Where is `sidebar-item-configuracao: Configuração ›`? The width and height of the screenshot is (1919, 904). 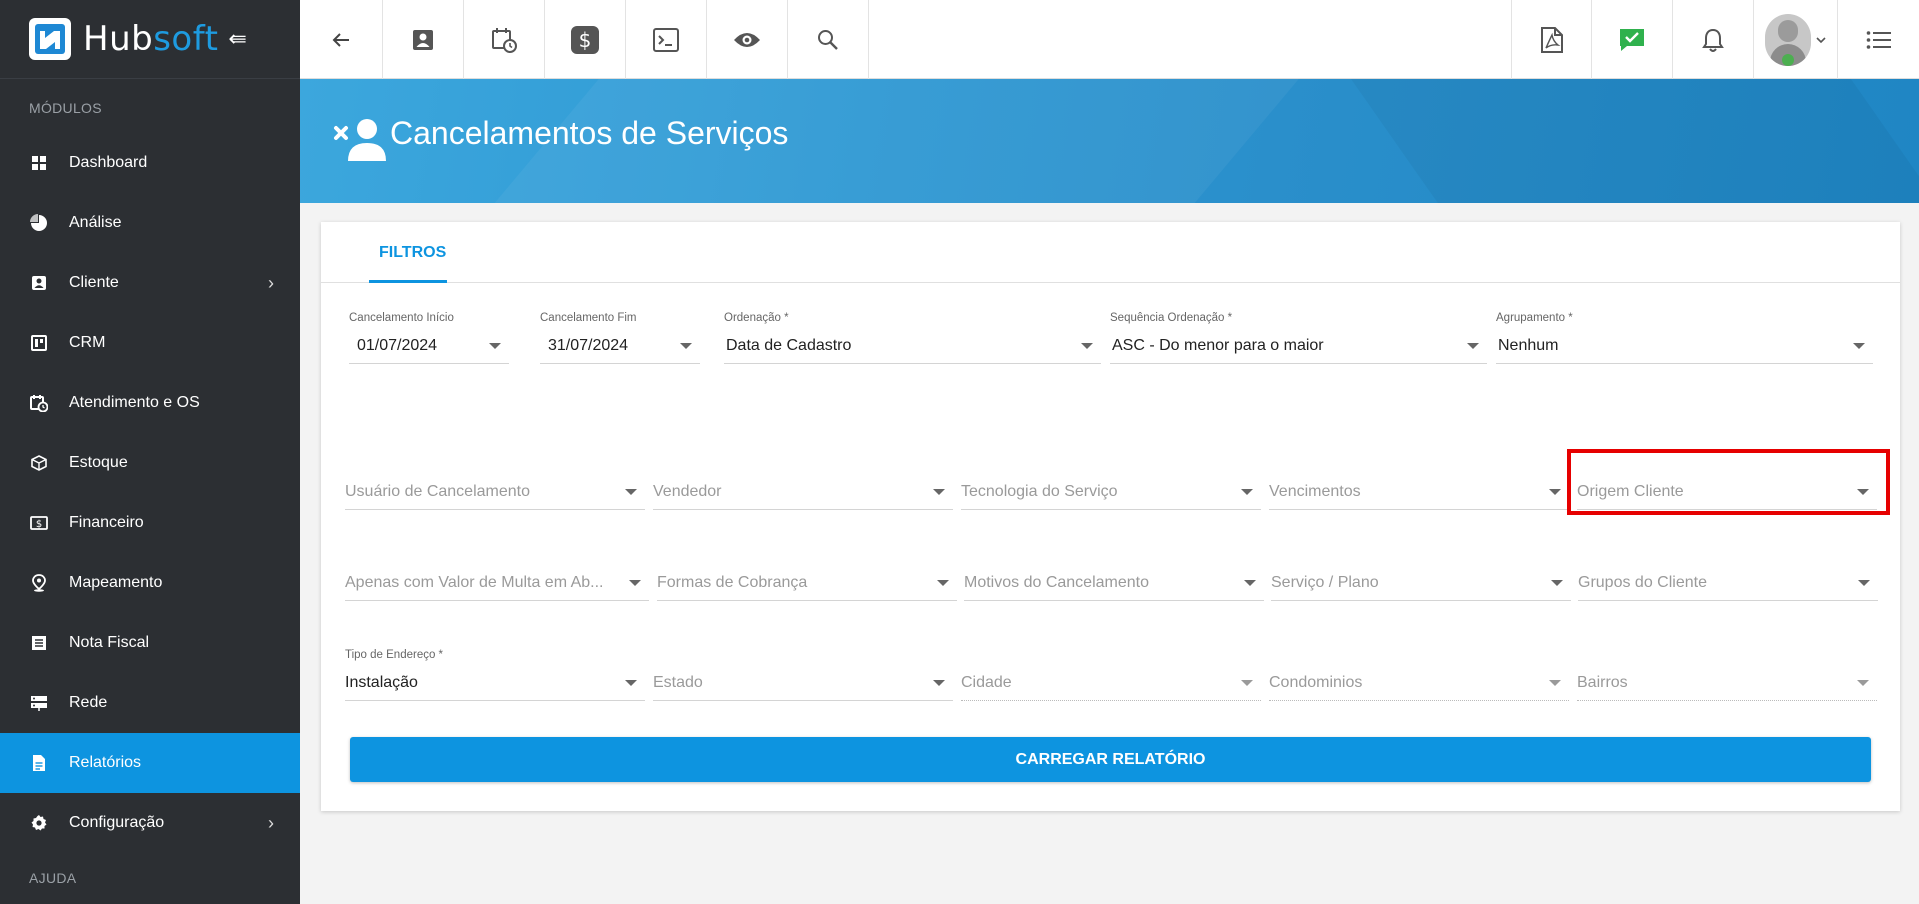 sidebar-item-configuracao: Configuração › is located at coordinates (150, 823).